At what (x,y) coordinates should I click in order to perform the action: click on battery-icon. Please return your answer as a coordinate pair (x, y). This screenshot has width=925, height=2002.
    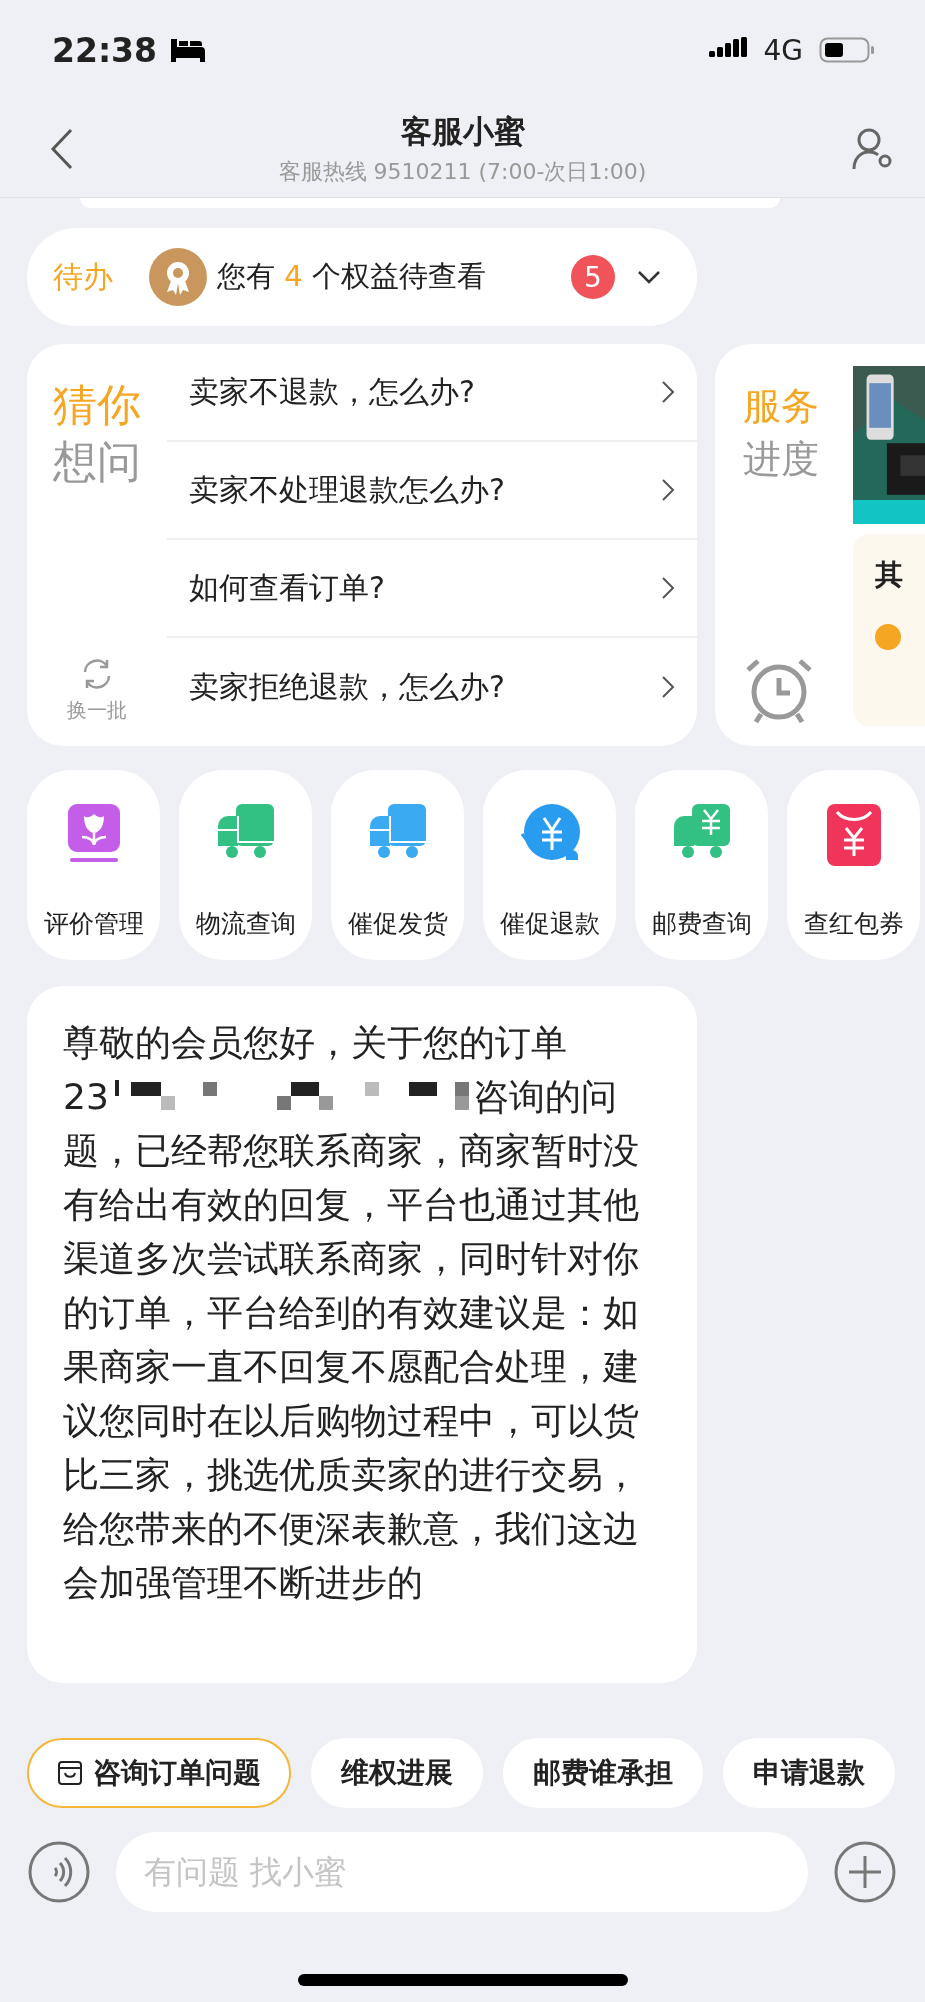
    Looking at the image, I should click on (847, 50).